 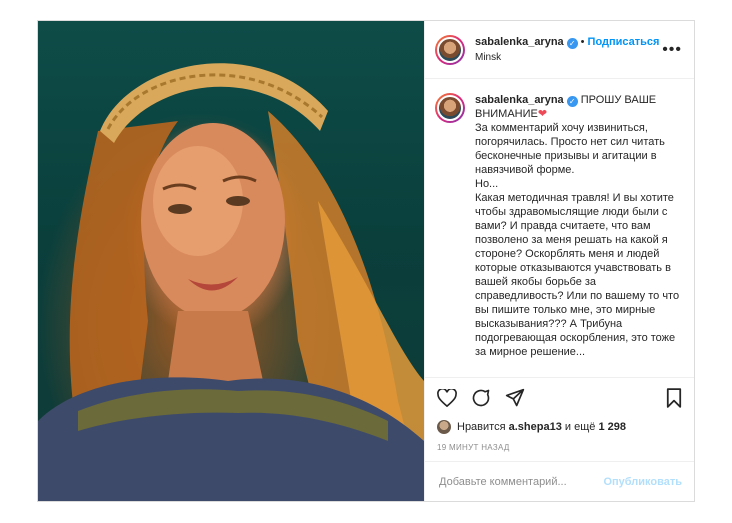 What do you see at coordinates (515, 398) in the screenshot?
I see `share-icon` at bounding box center [515, 398].